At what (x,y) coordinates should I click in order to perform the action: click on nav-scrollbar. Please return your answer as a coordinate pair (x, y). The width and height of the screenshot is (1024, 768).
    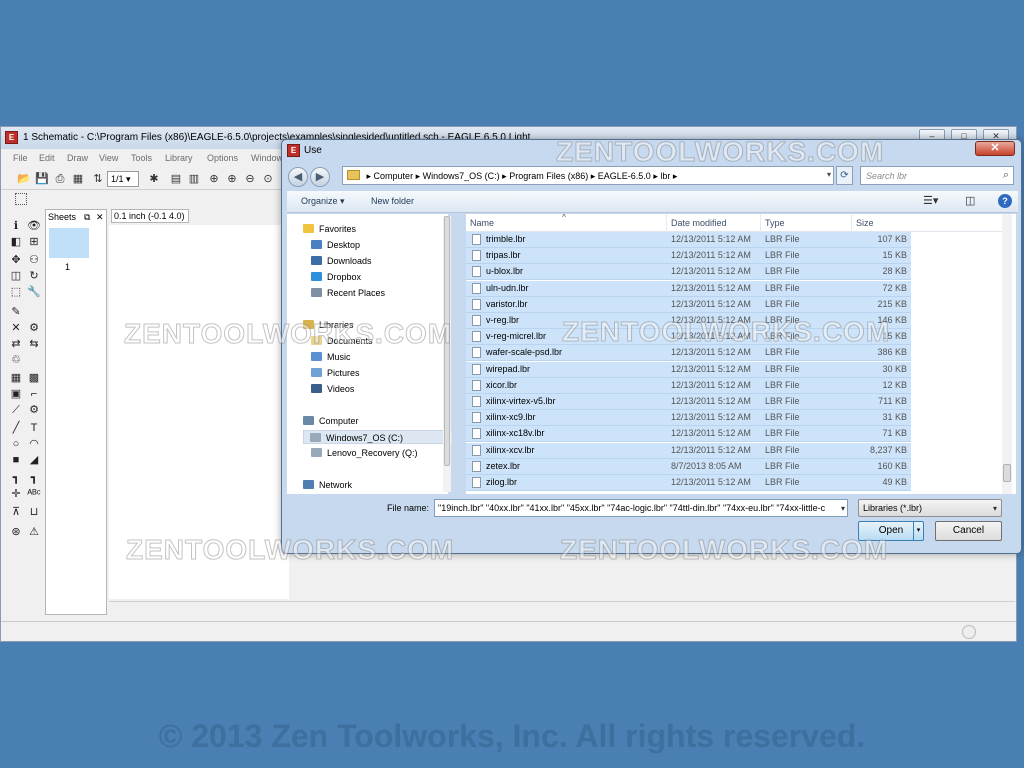
    Looking at the image, I should click on (447, 354).